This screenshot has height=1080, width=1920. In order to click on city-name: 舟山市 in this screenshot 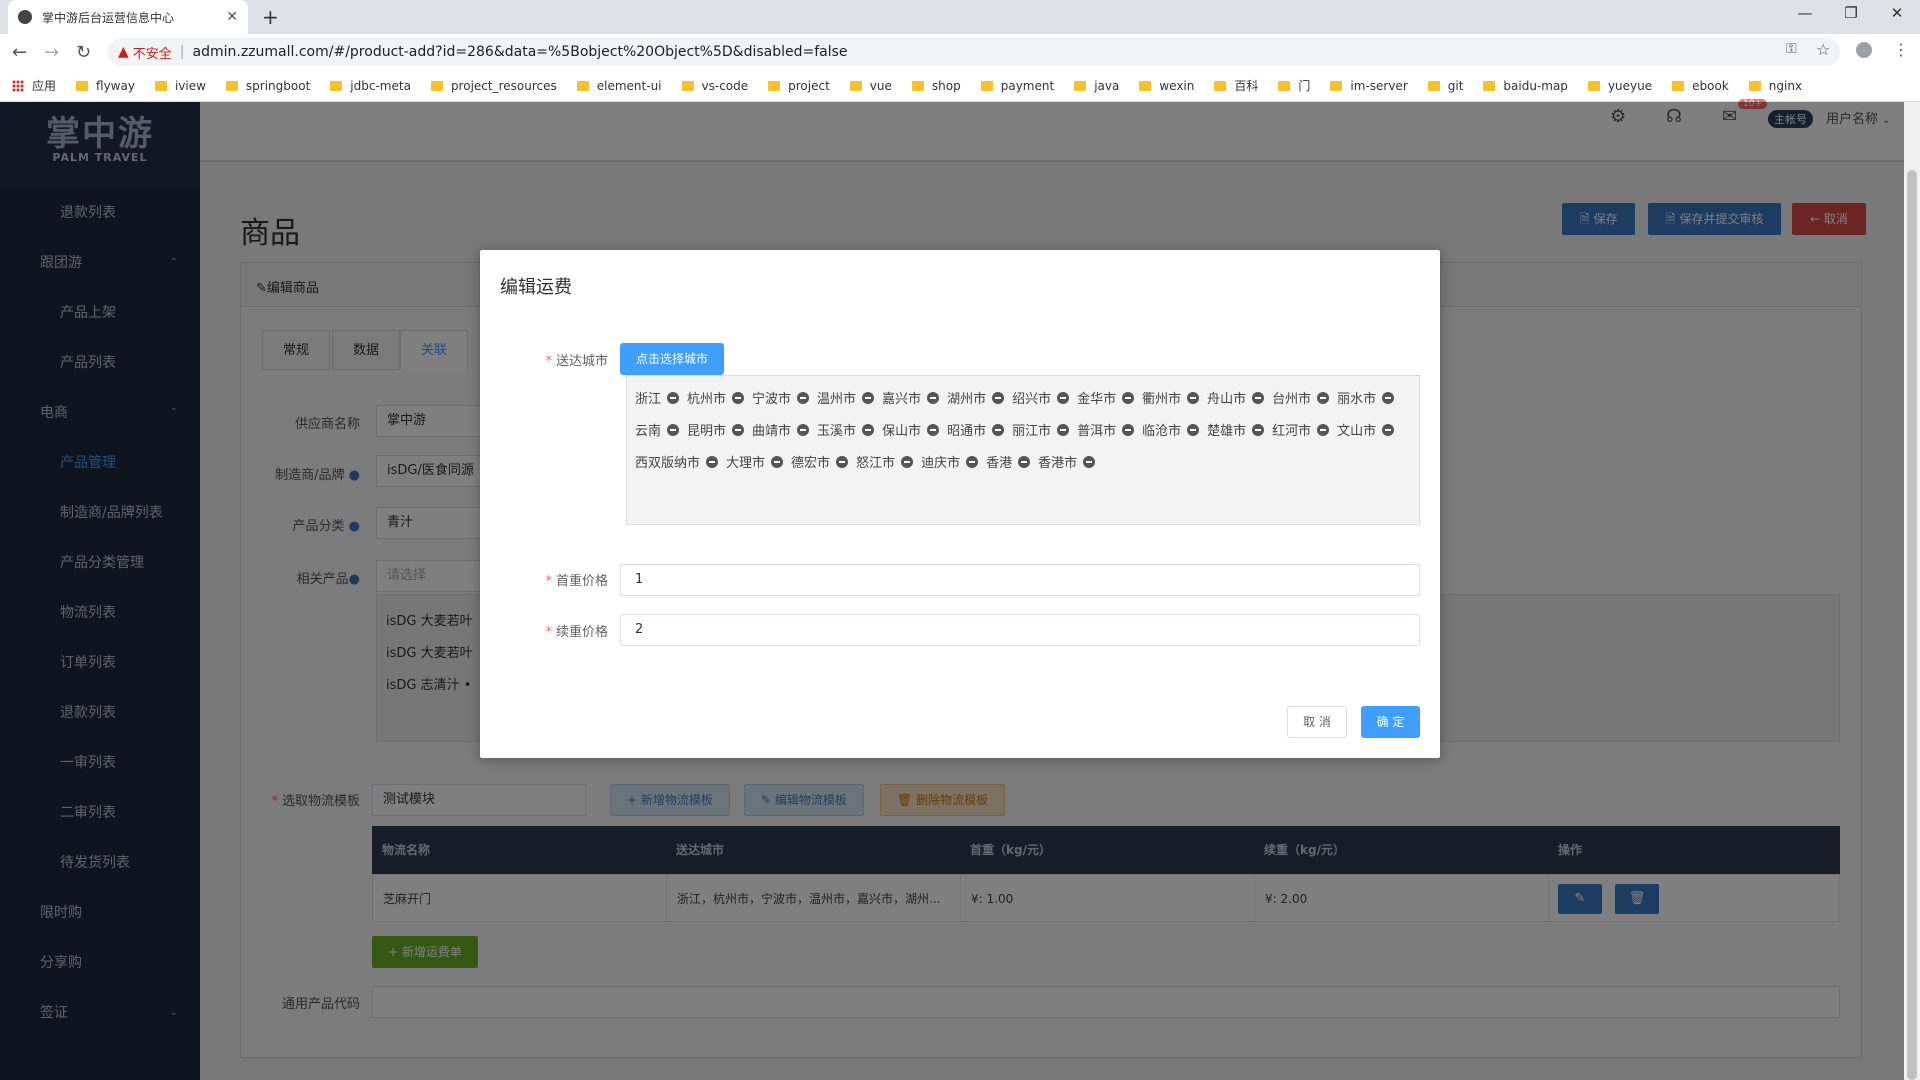, I will do `click(1227, 399)`.